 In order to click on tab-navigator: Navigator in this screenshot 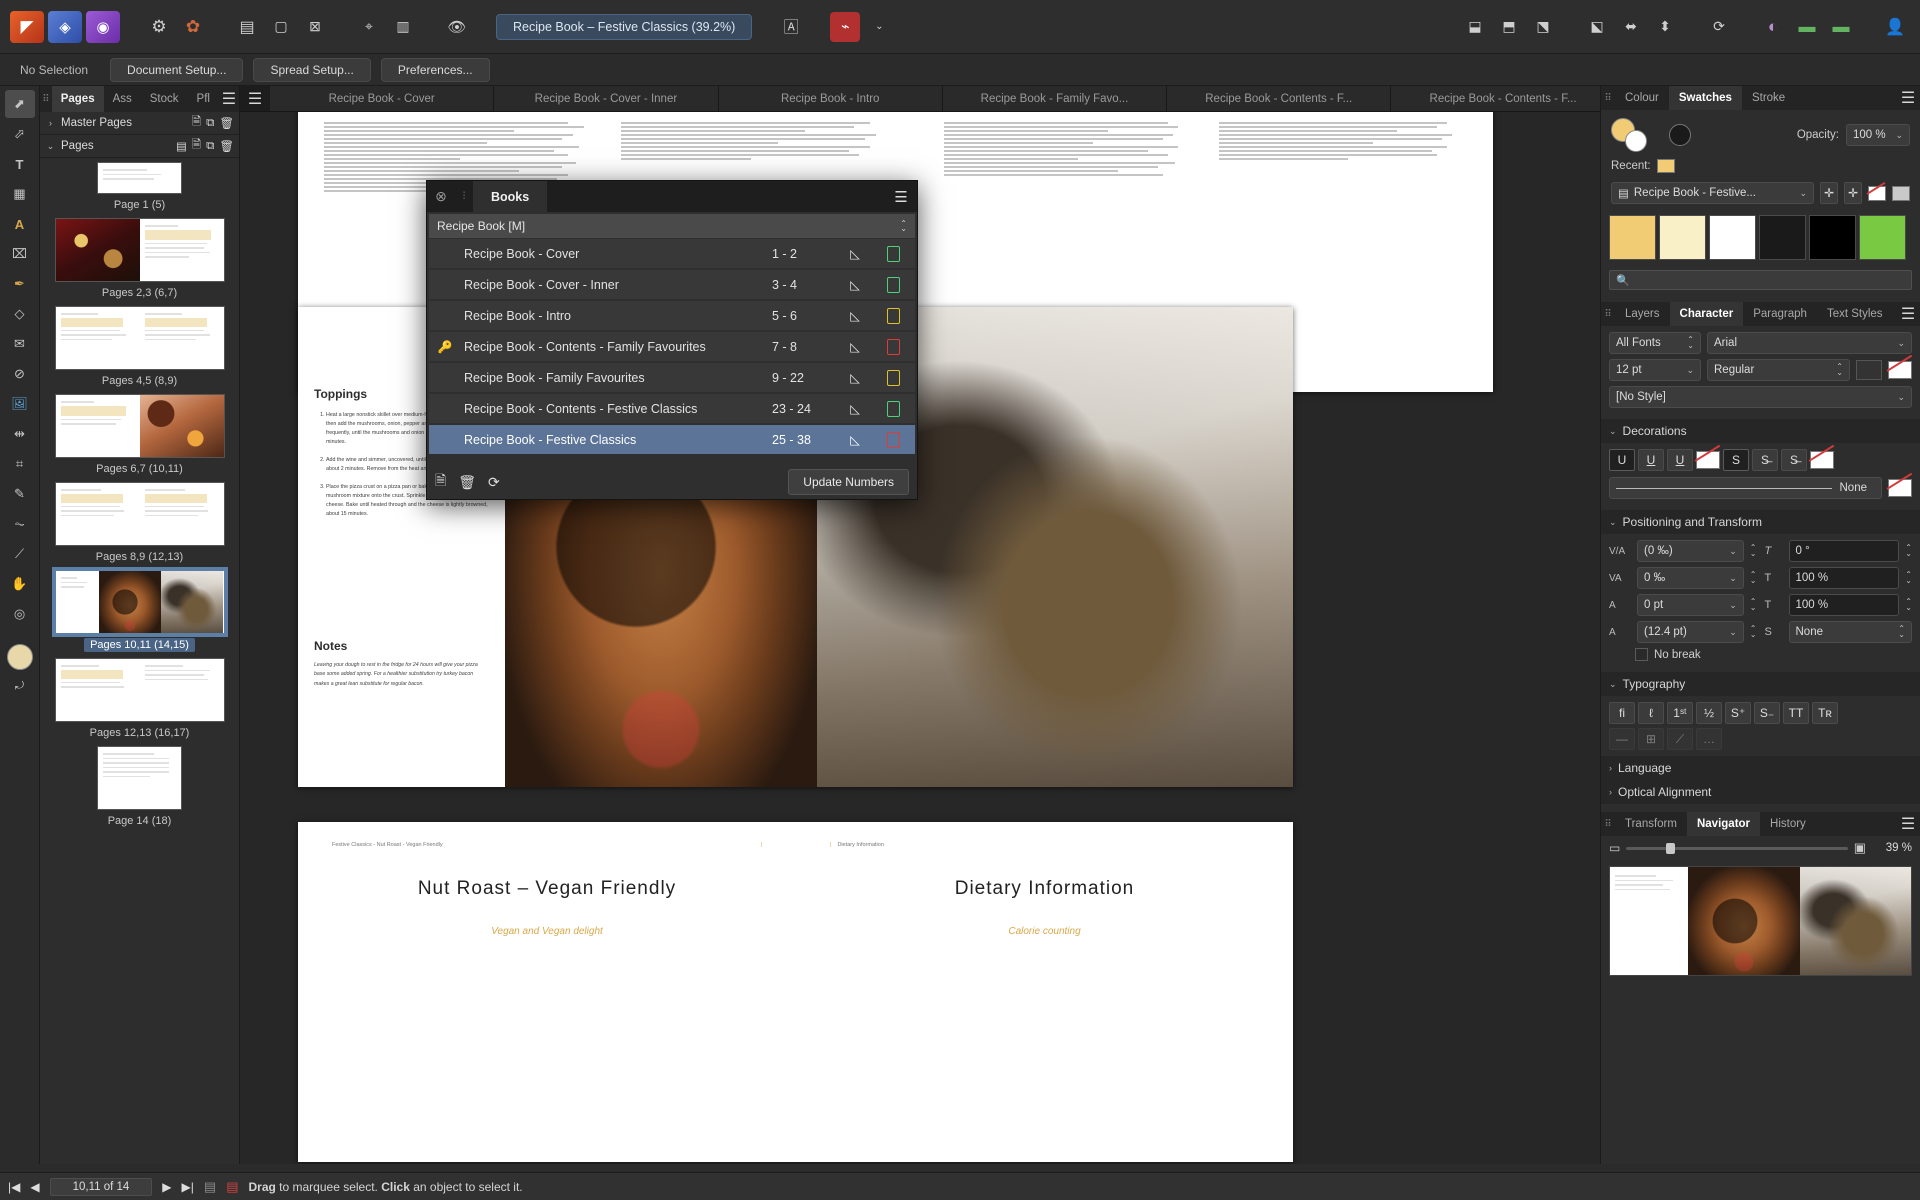, I will do `click(1723, 824)`.